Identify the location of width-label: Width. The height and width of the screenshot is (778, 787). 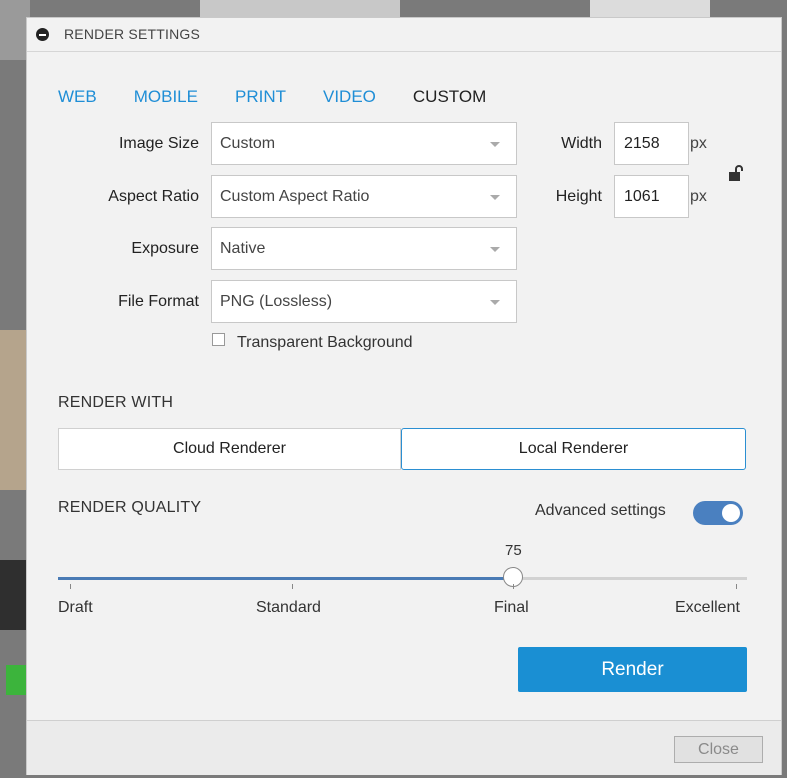
(581, 143).